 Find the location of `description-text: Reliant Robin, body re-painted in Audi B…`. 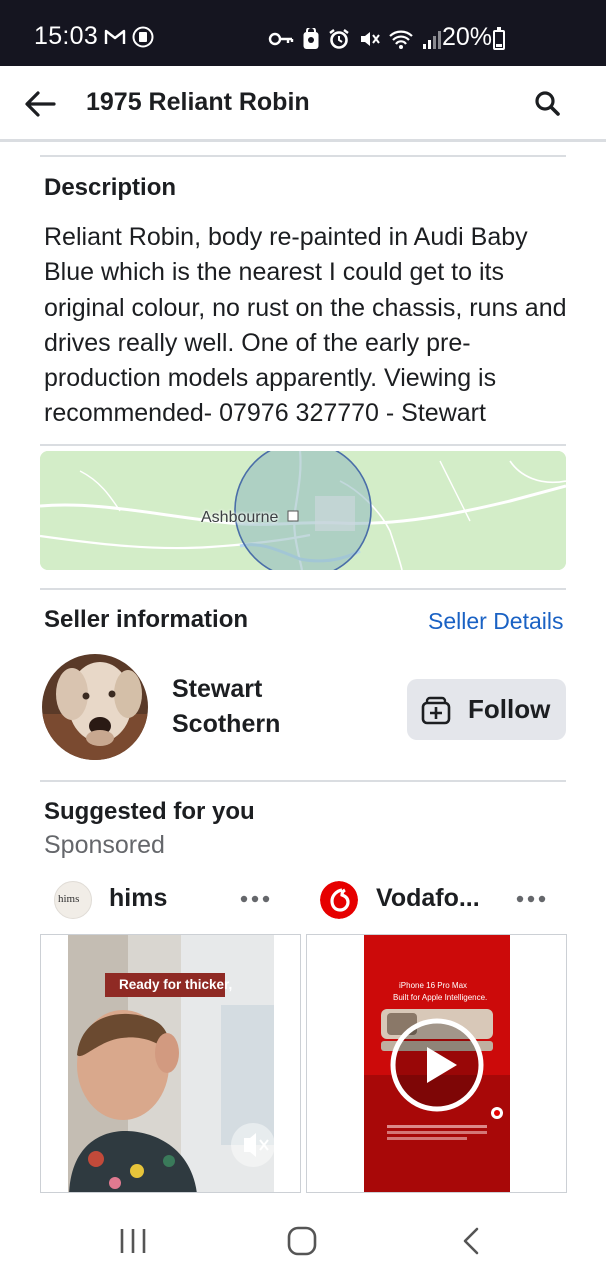

description-text: Reliant Robin, body re-painted in Audi B… is located at coordinates (305, 325).